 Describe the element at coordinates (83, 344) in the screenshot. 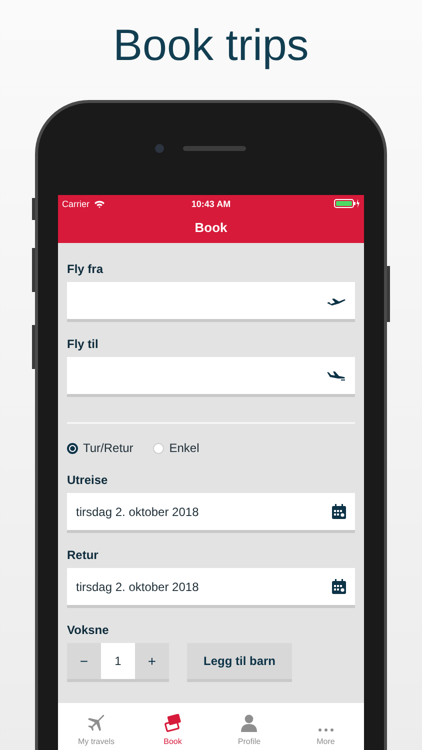

I see `field-label: Fly til` at that location.